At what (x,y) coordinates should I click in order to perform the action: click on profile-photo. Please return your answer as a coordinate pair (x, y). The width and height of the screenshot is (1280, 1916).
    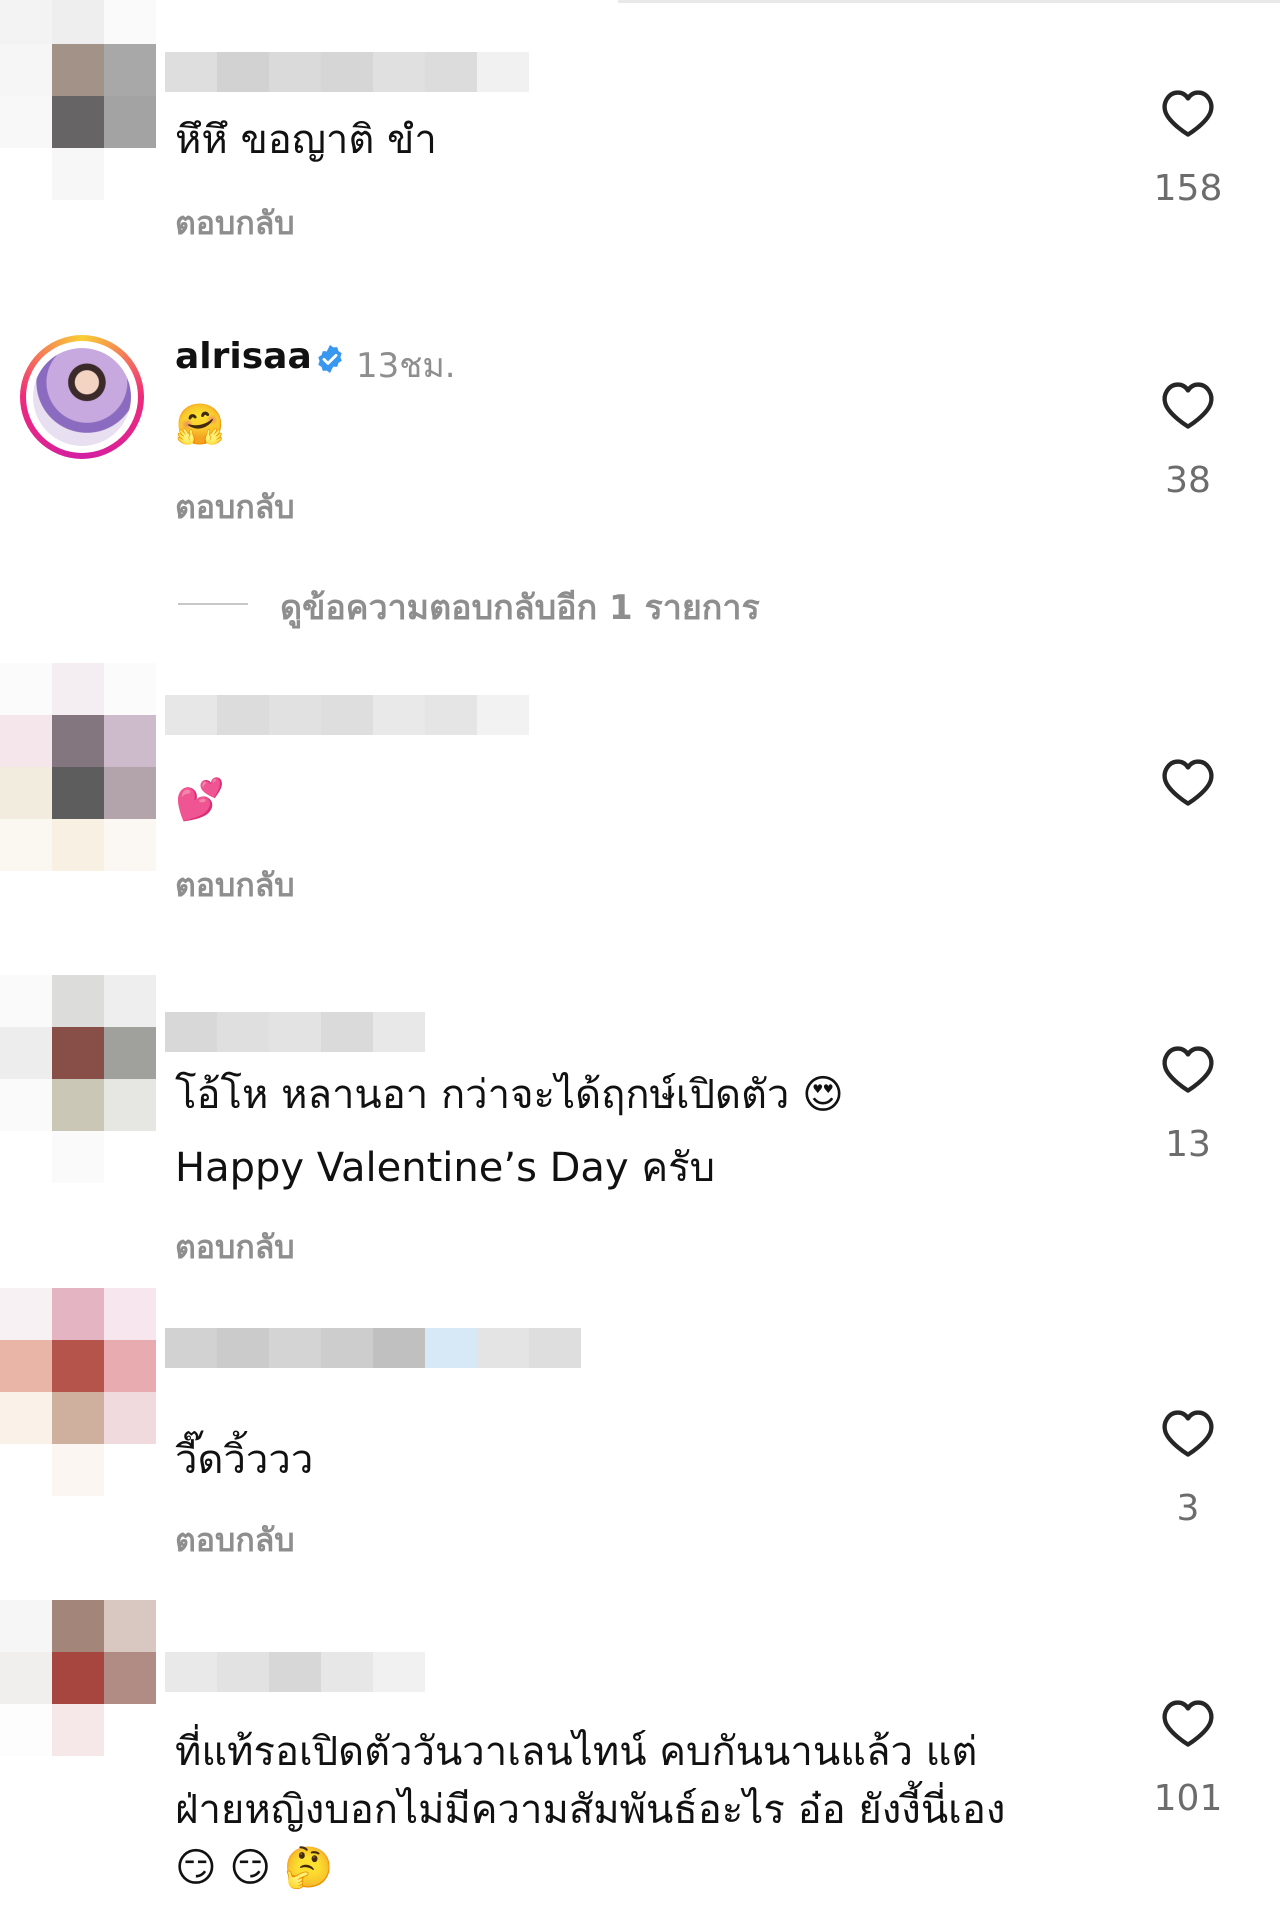
    Looking at the image, I should click on (82, 397).